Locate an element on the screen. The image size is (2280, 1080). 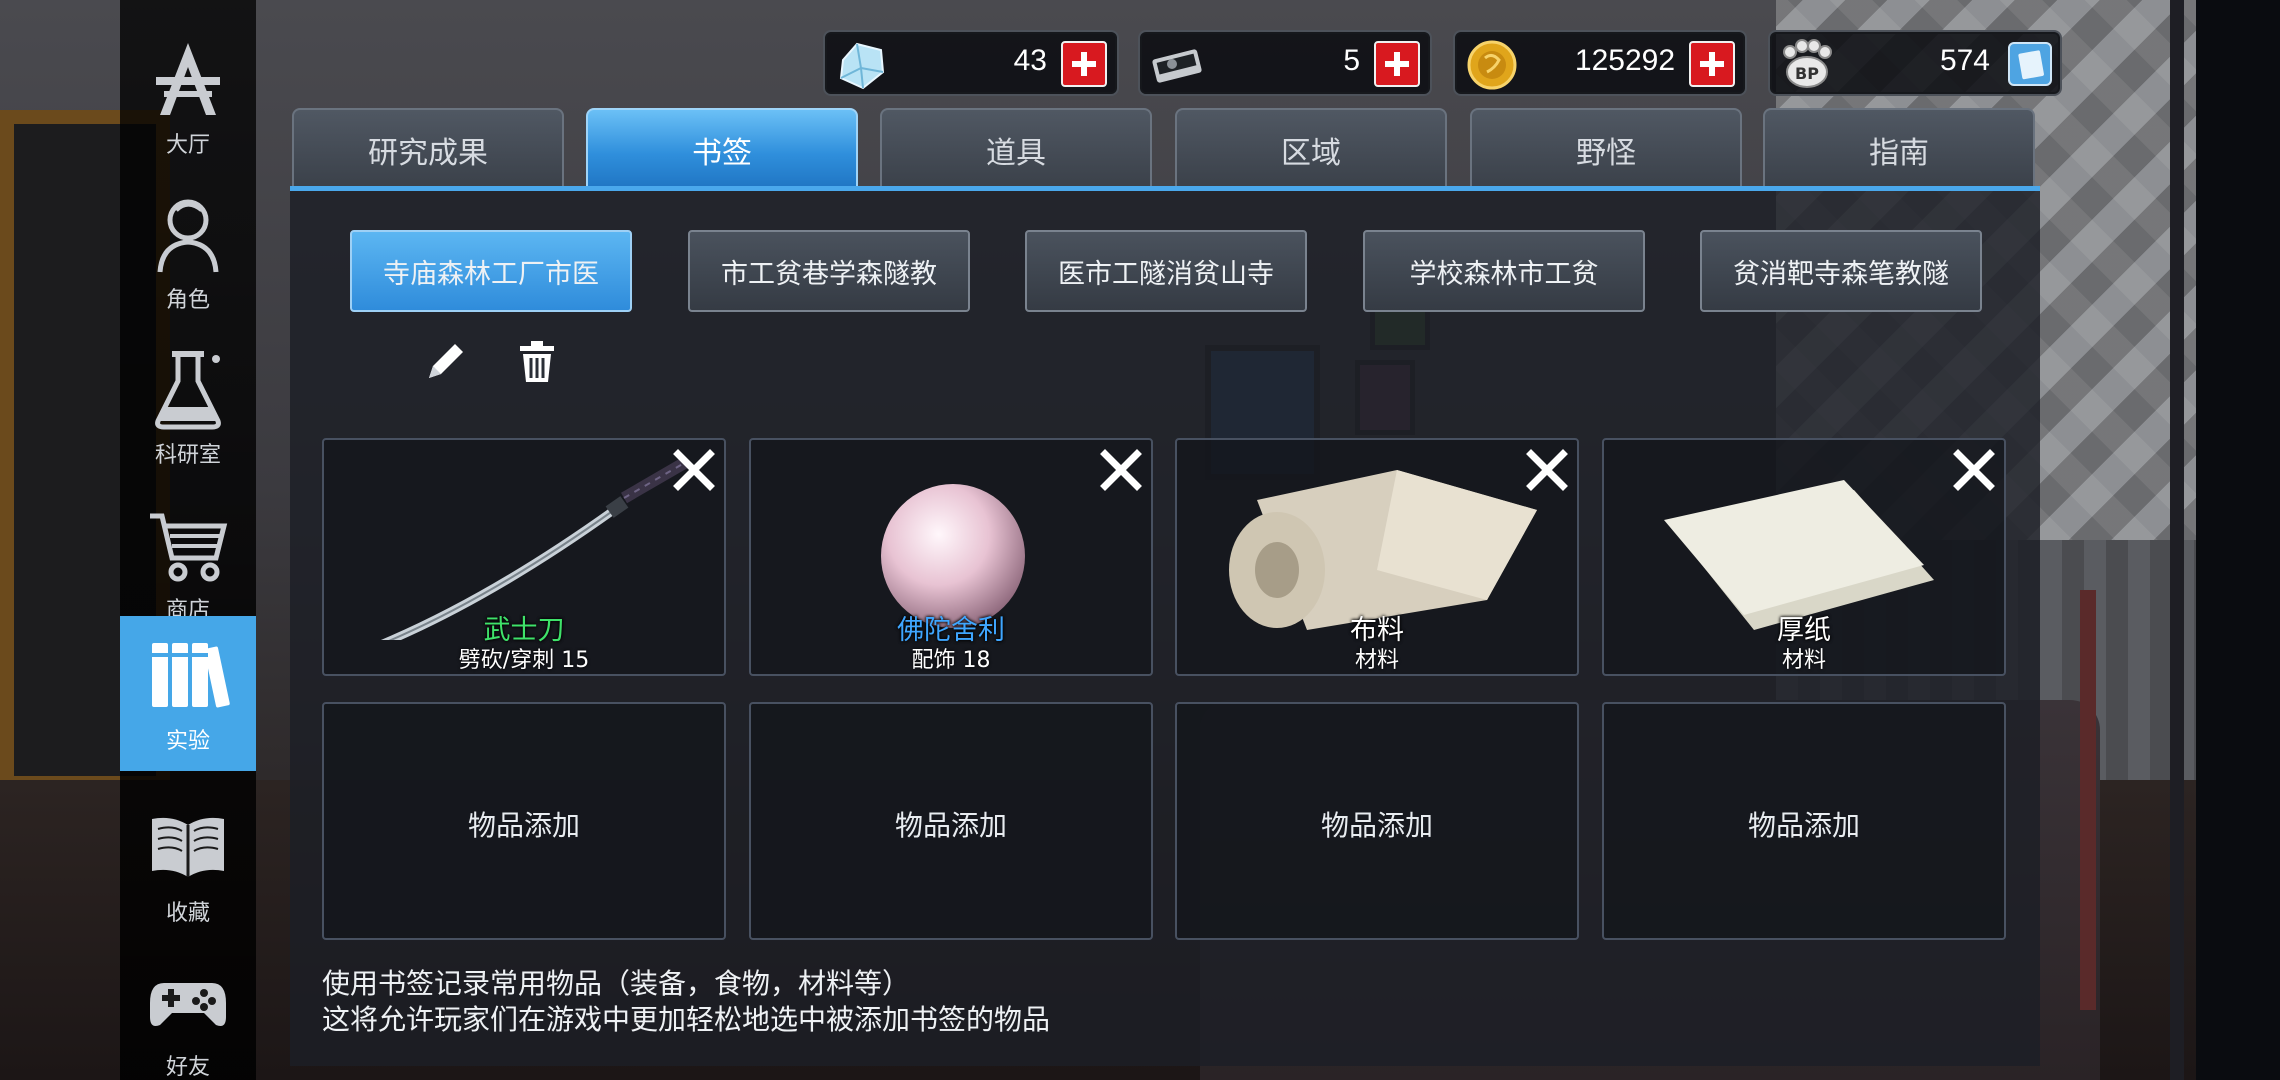
sidebar-item-label: 大厅 is located at coordinates (187, 145).